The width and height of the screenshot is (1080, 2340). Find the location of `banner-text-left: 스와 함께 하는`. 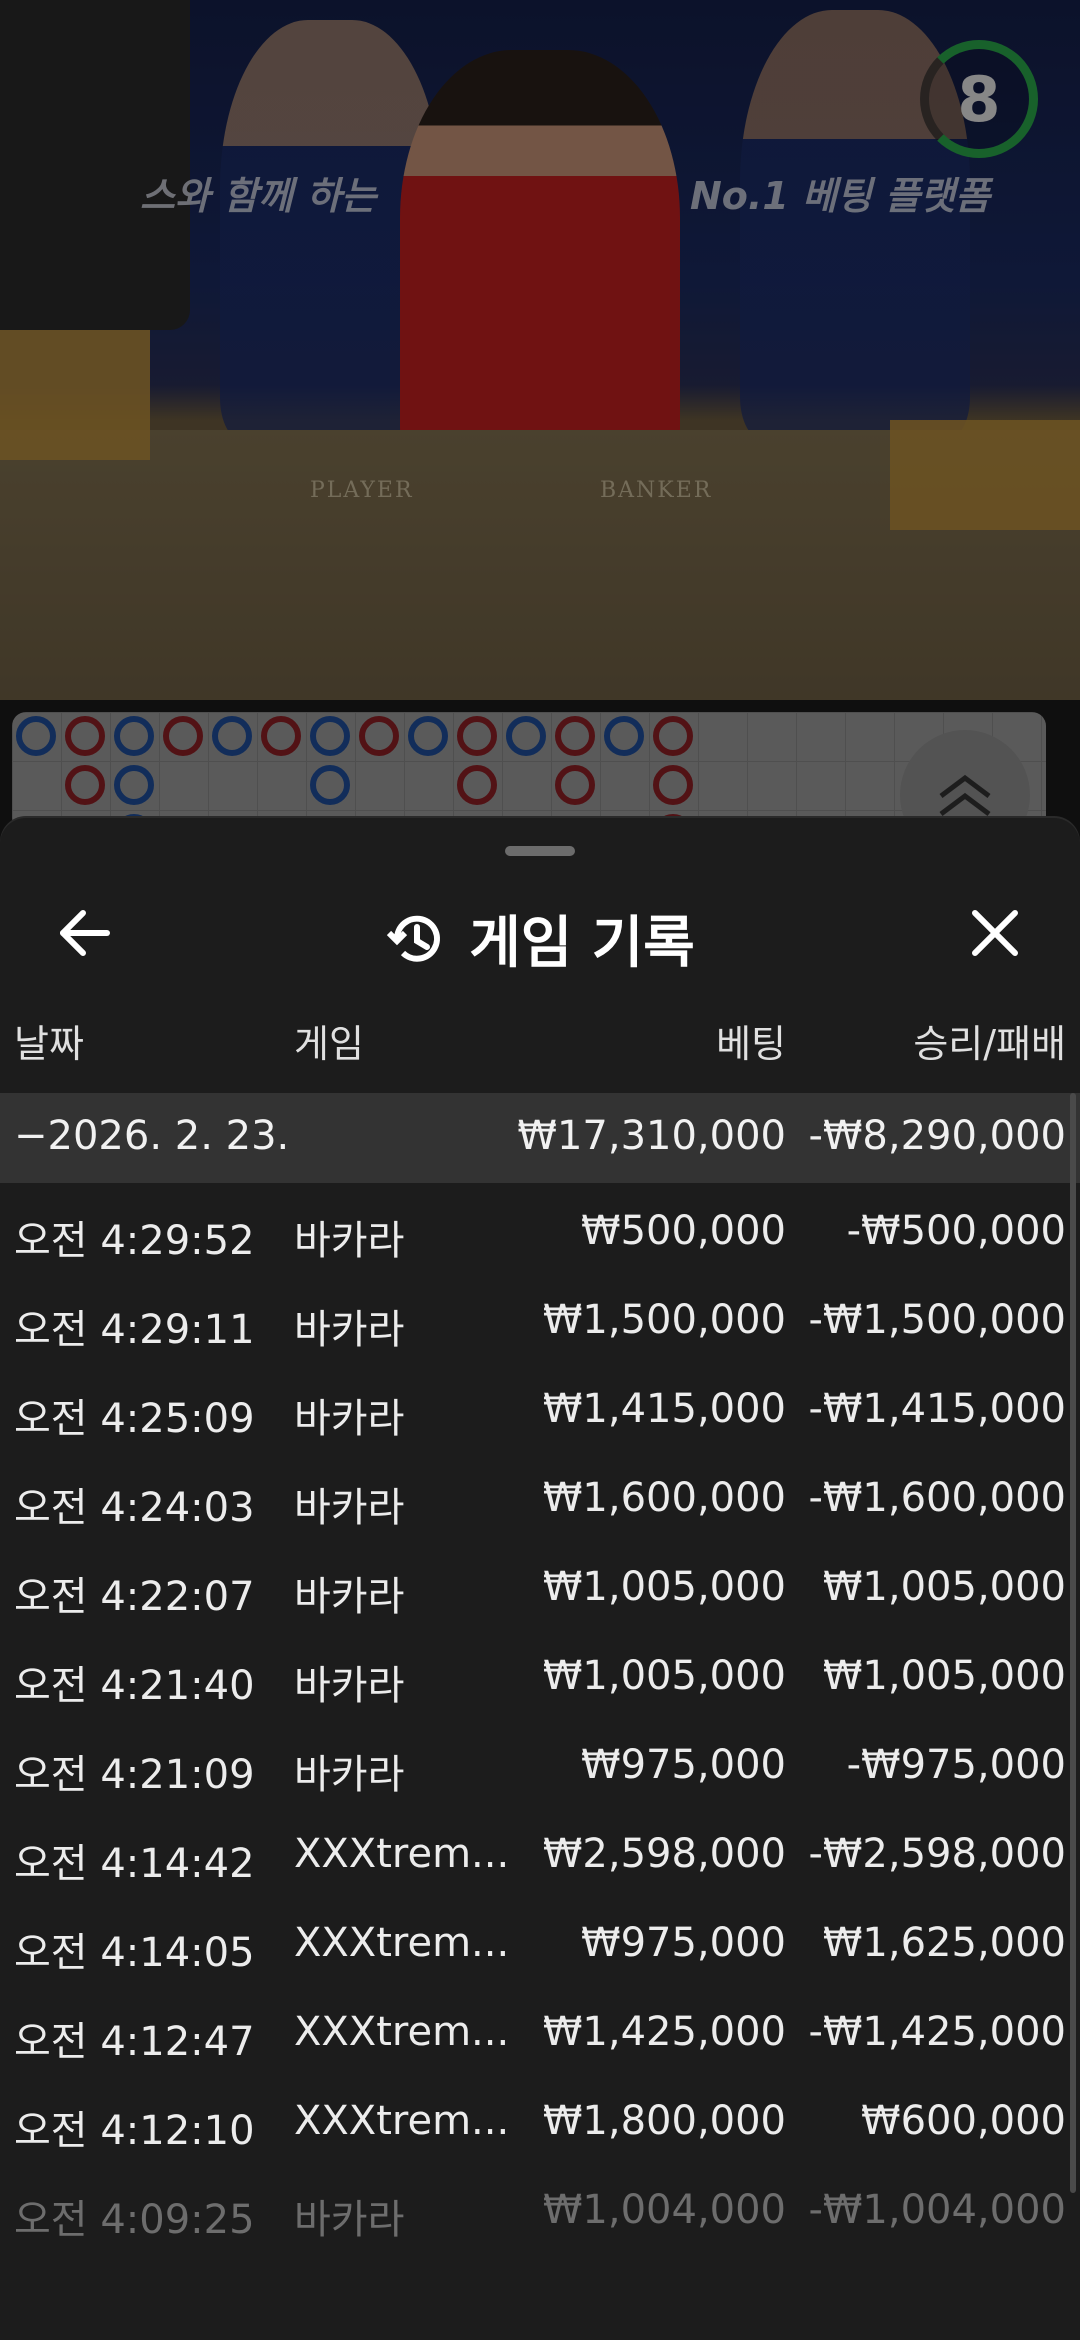

banner-text-left: 스와 함께 하는 is located at coordinates (258, 196).